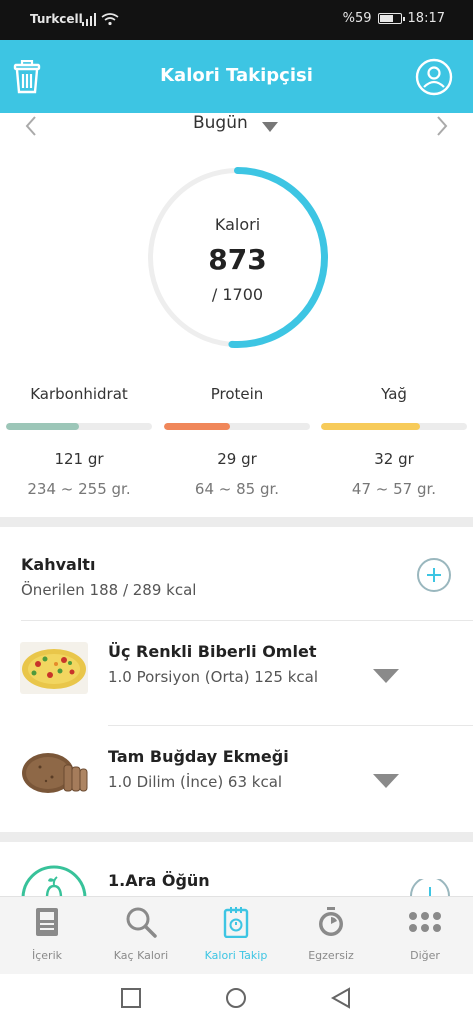 The height and width of the screenshot is (1024, 473). Describe the element at coordinates (46, 955) in the screenshot. I see `nav-label: İçerik` at that location.